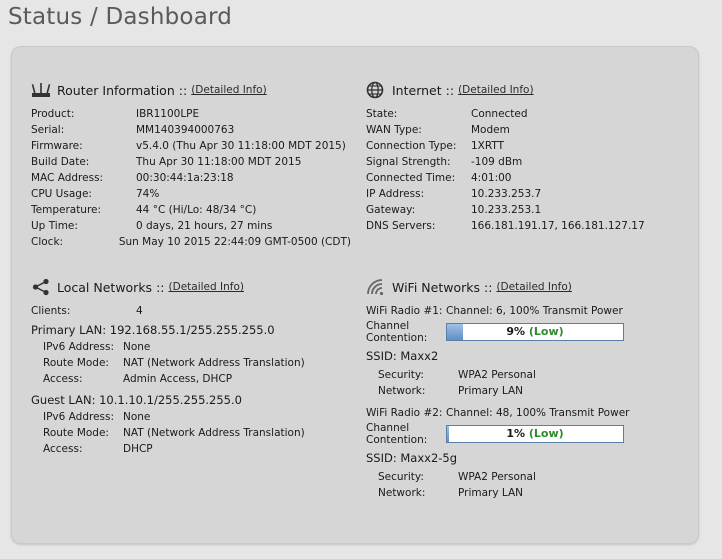  I want to click on internet-signal-strength-label: Signal Strength:, so click(408, 162).